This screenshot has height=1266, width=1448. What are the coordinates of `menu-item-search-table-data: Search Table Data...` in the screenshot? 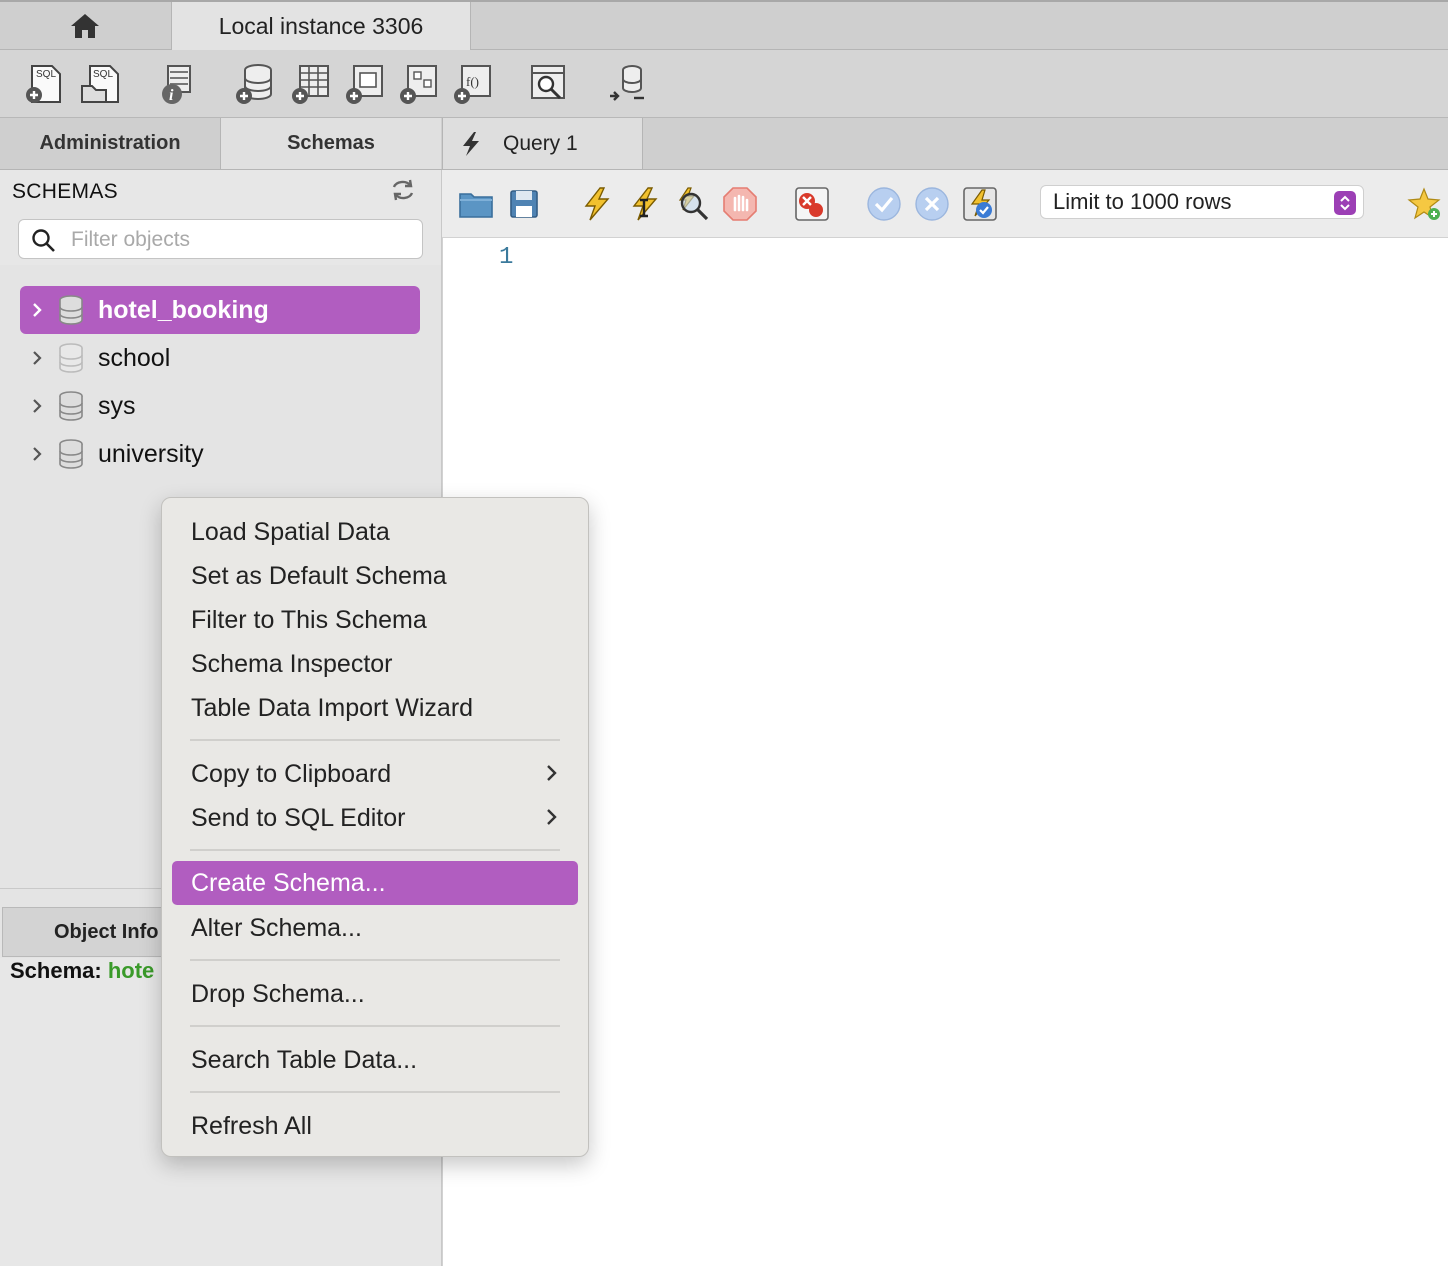 It's located at (375, 1060).